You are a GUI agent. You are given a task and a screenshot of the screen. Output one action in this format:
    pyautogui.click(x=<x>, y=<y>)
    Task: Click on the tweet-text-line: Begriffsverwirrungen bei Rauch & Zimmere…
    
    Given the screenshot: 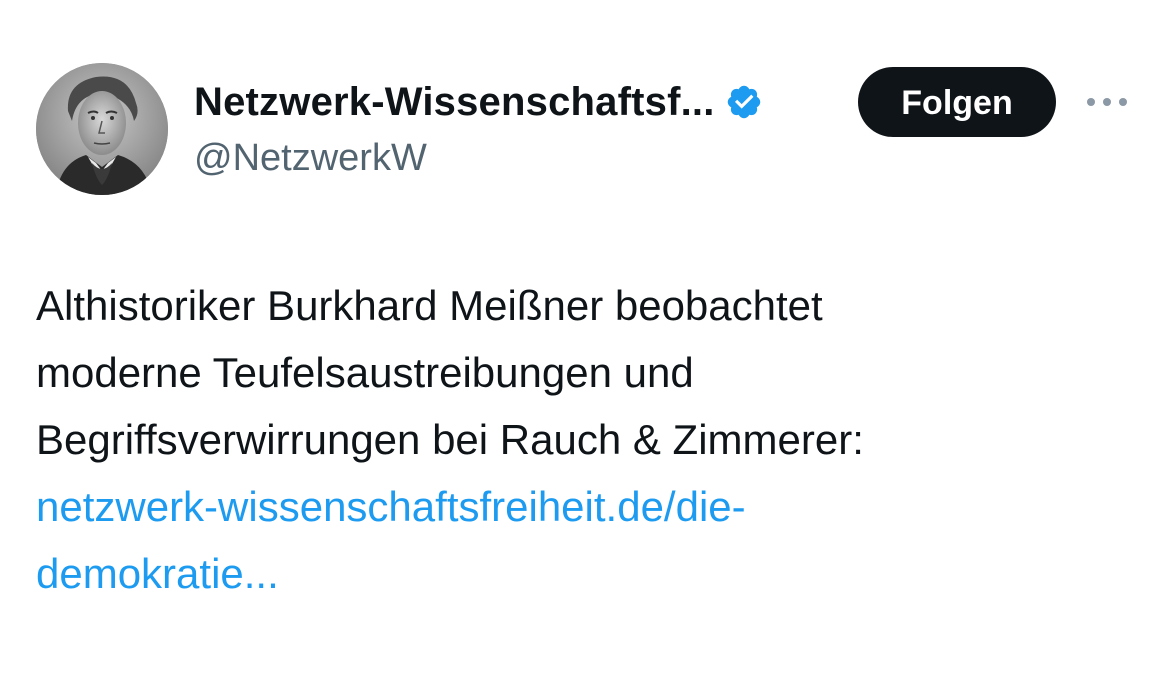 What is the action you would take?
    pyautogui.click(x=450, y=439)
    